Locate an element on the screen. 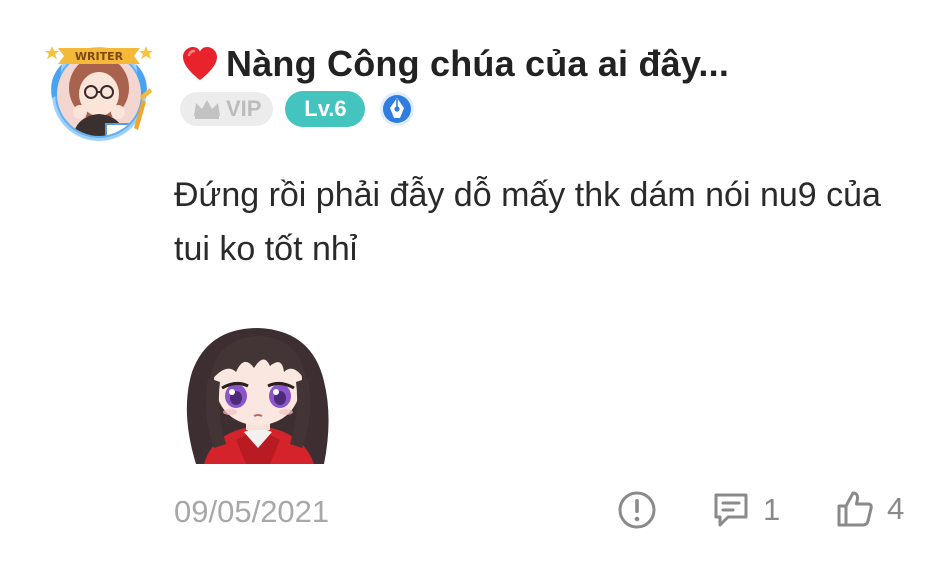 This screenshot has height=574, width=945. writer-pen-badge-icon is located at coordinates (397, 109).